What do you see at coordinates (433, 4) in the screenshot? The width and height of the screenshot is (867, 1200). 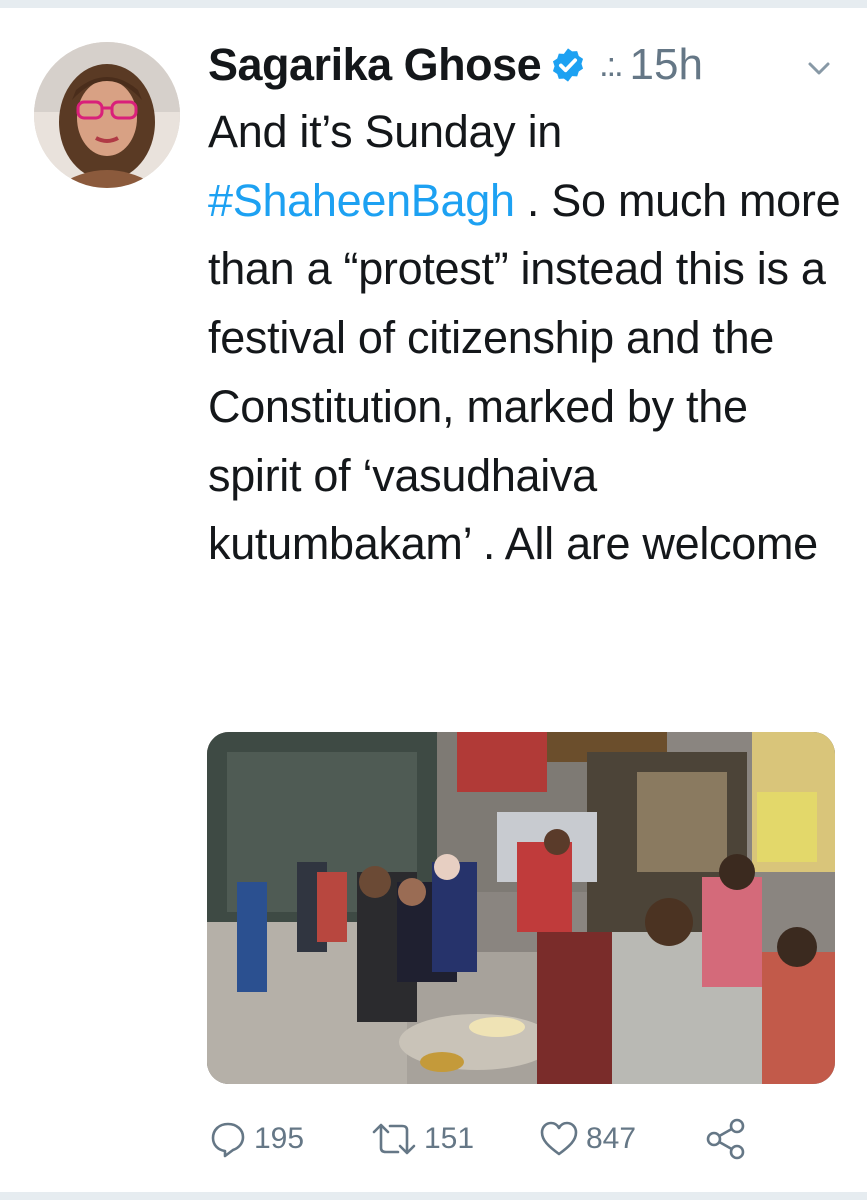 I see `top-divider` at bounding box center [433, 4].